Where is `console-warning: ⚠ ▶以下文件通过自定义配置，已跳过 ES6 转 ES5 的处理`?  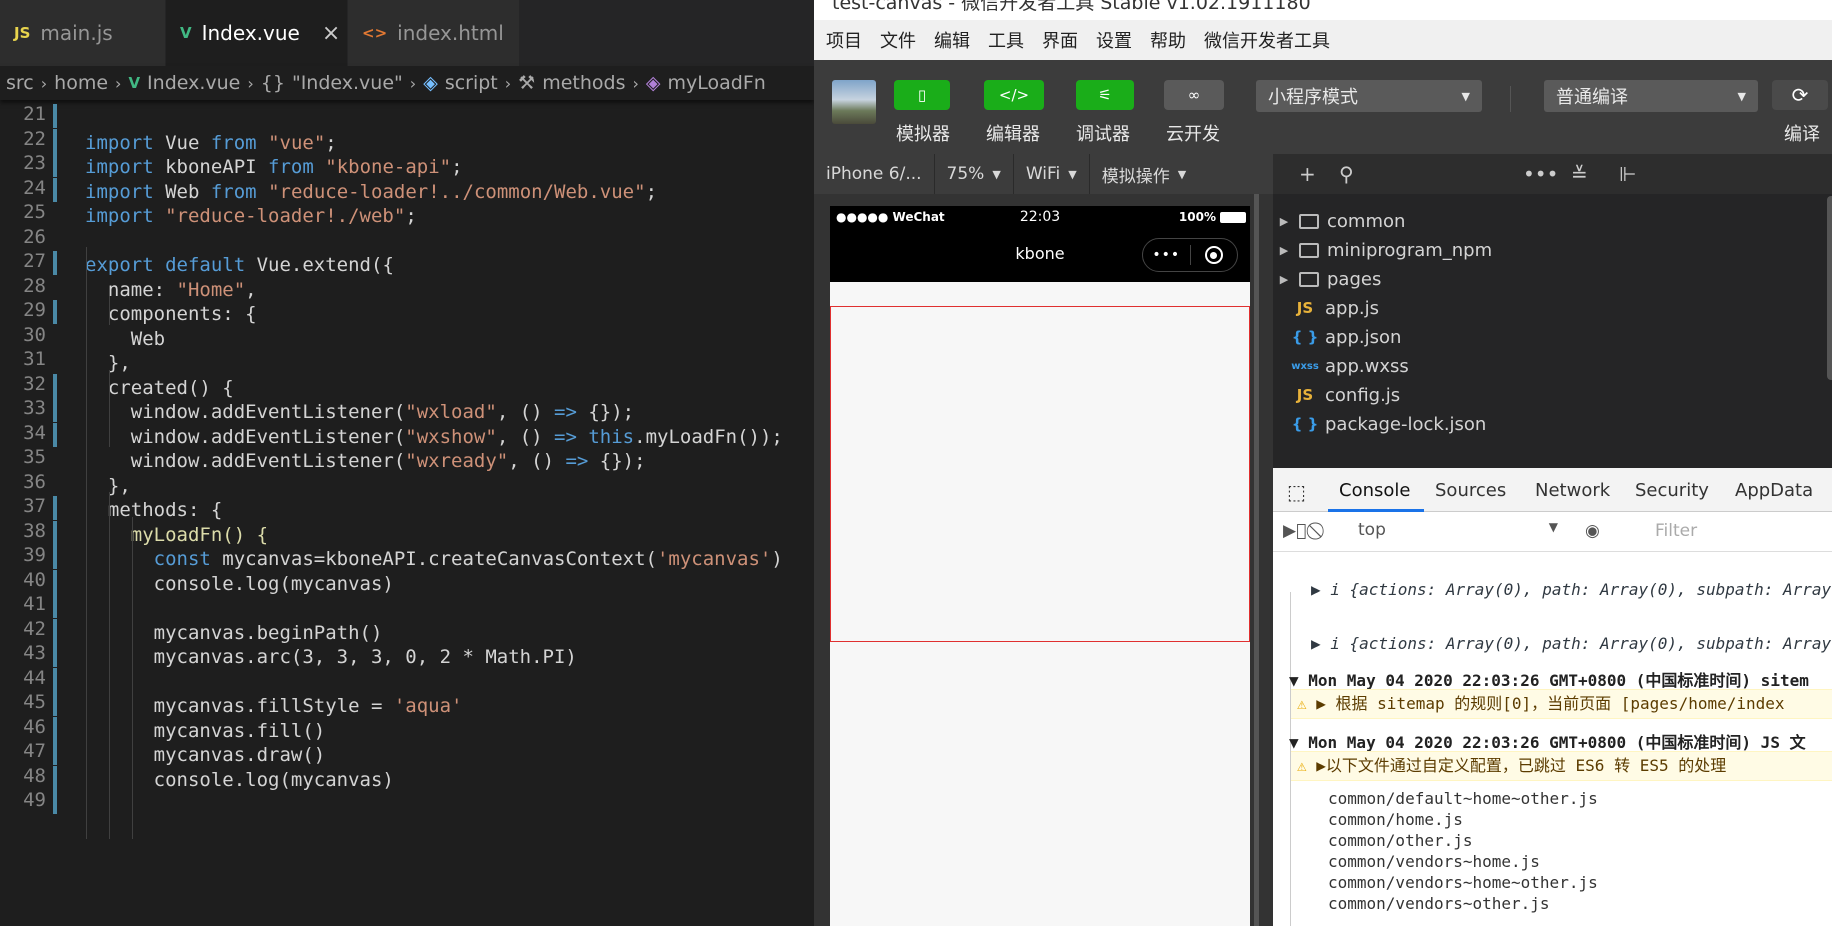 console-warning: ⚠ ▶以下文件通过自定义配置，已跳过 ES6 转 ES5 的处理 is located at coordinates (1561, 766).